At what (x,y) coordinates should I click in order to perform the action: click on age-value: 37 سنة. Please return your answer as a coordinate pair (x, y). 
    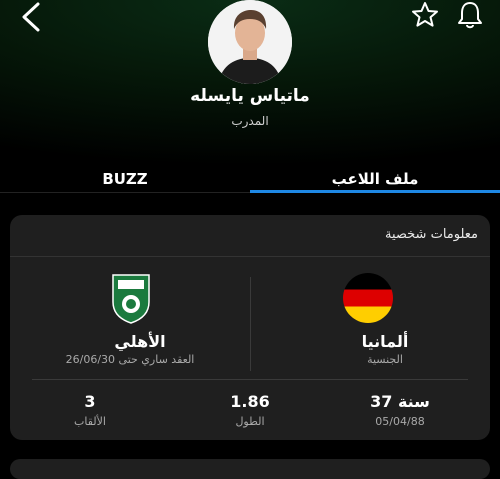
    Looking at the image, I should click on (400, 401).